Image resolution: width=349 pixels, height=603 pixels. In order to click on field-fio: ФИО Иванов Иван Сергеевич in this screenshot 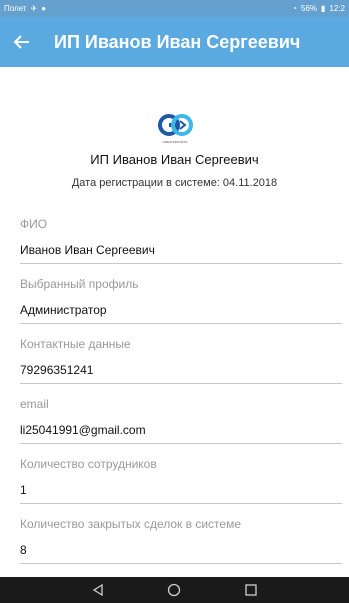, I will do `click(181, 240)`.